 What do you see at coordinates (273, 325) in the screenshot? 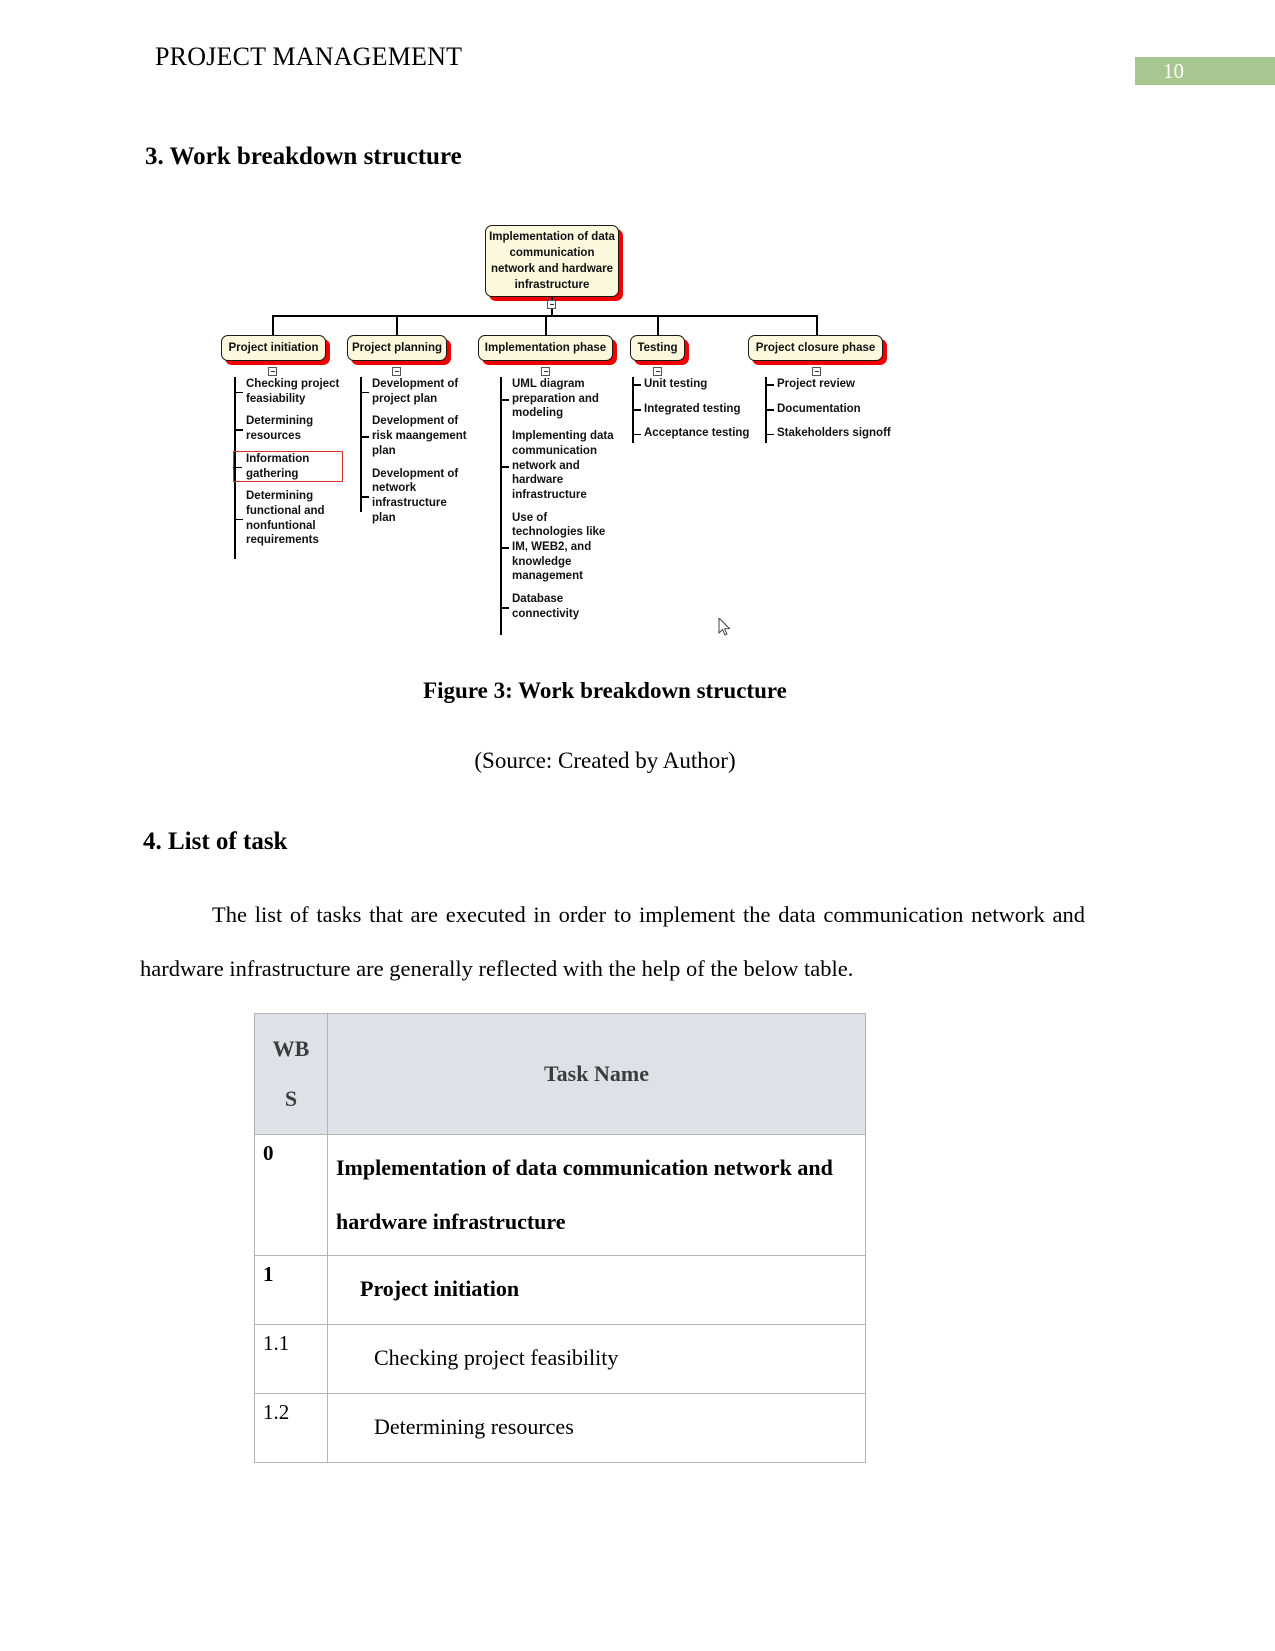
I see `connector-to-initiation` at bounding box center [273, 325].